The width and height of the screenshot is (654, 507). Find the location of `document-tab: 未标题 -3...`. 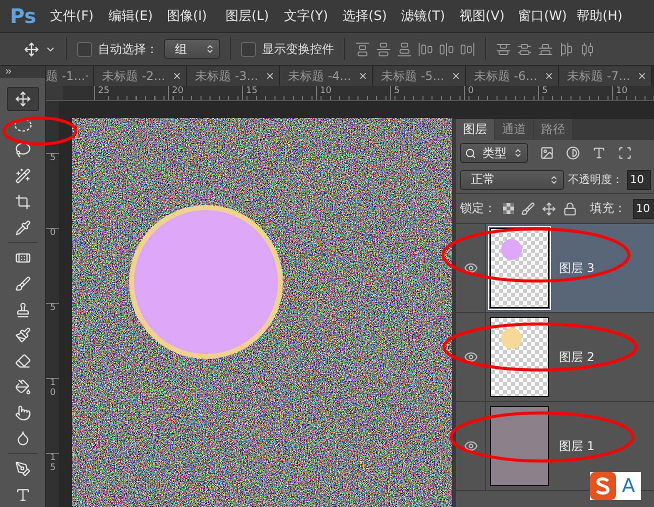

document-tab: 未标题 -3... is located at coordinates (233, 76).